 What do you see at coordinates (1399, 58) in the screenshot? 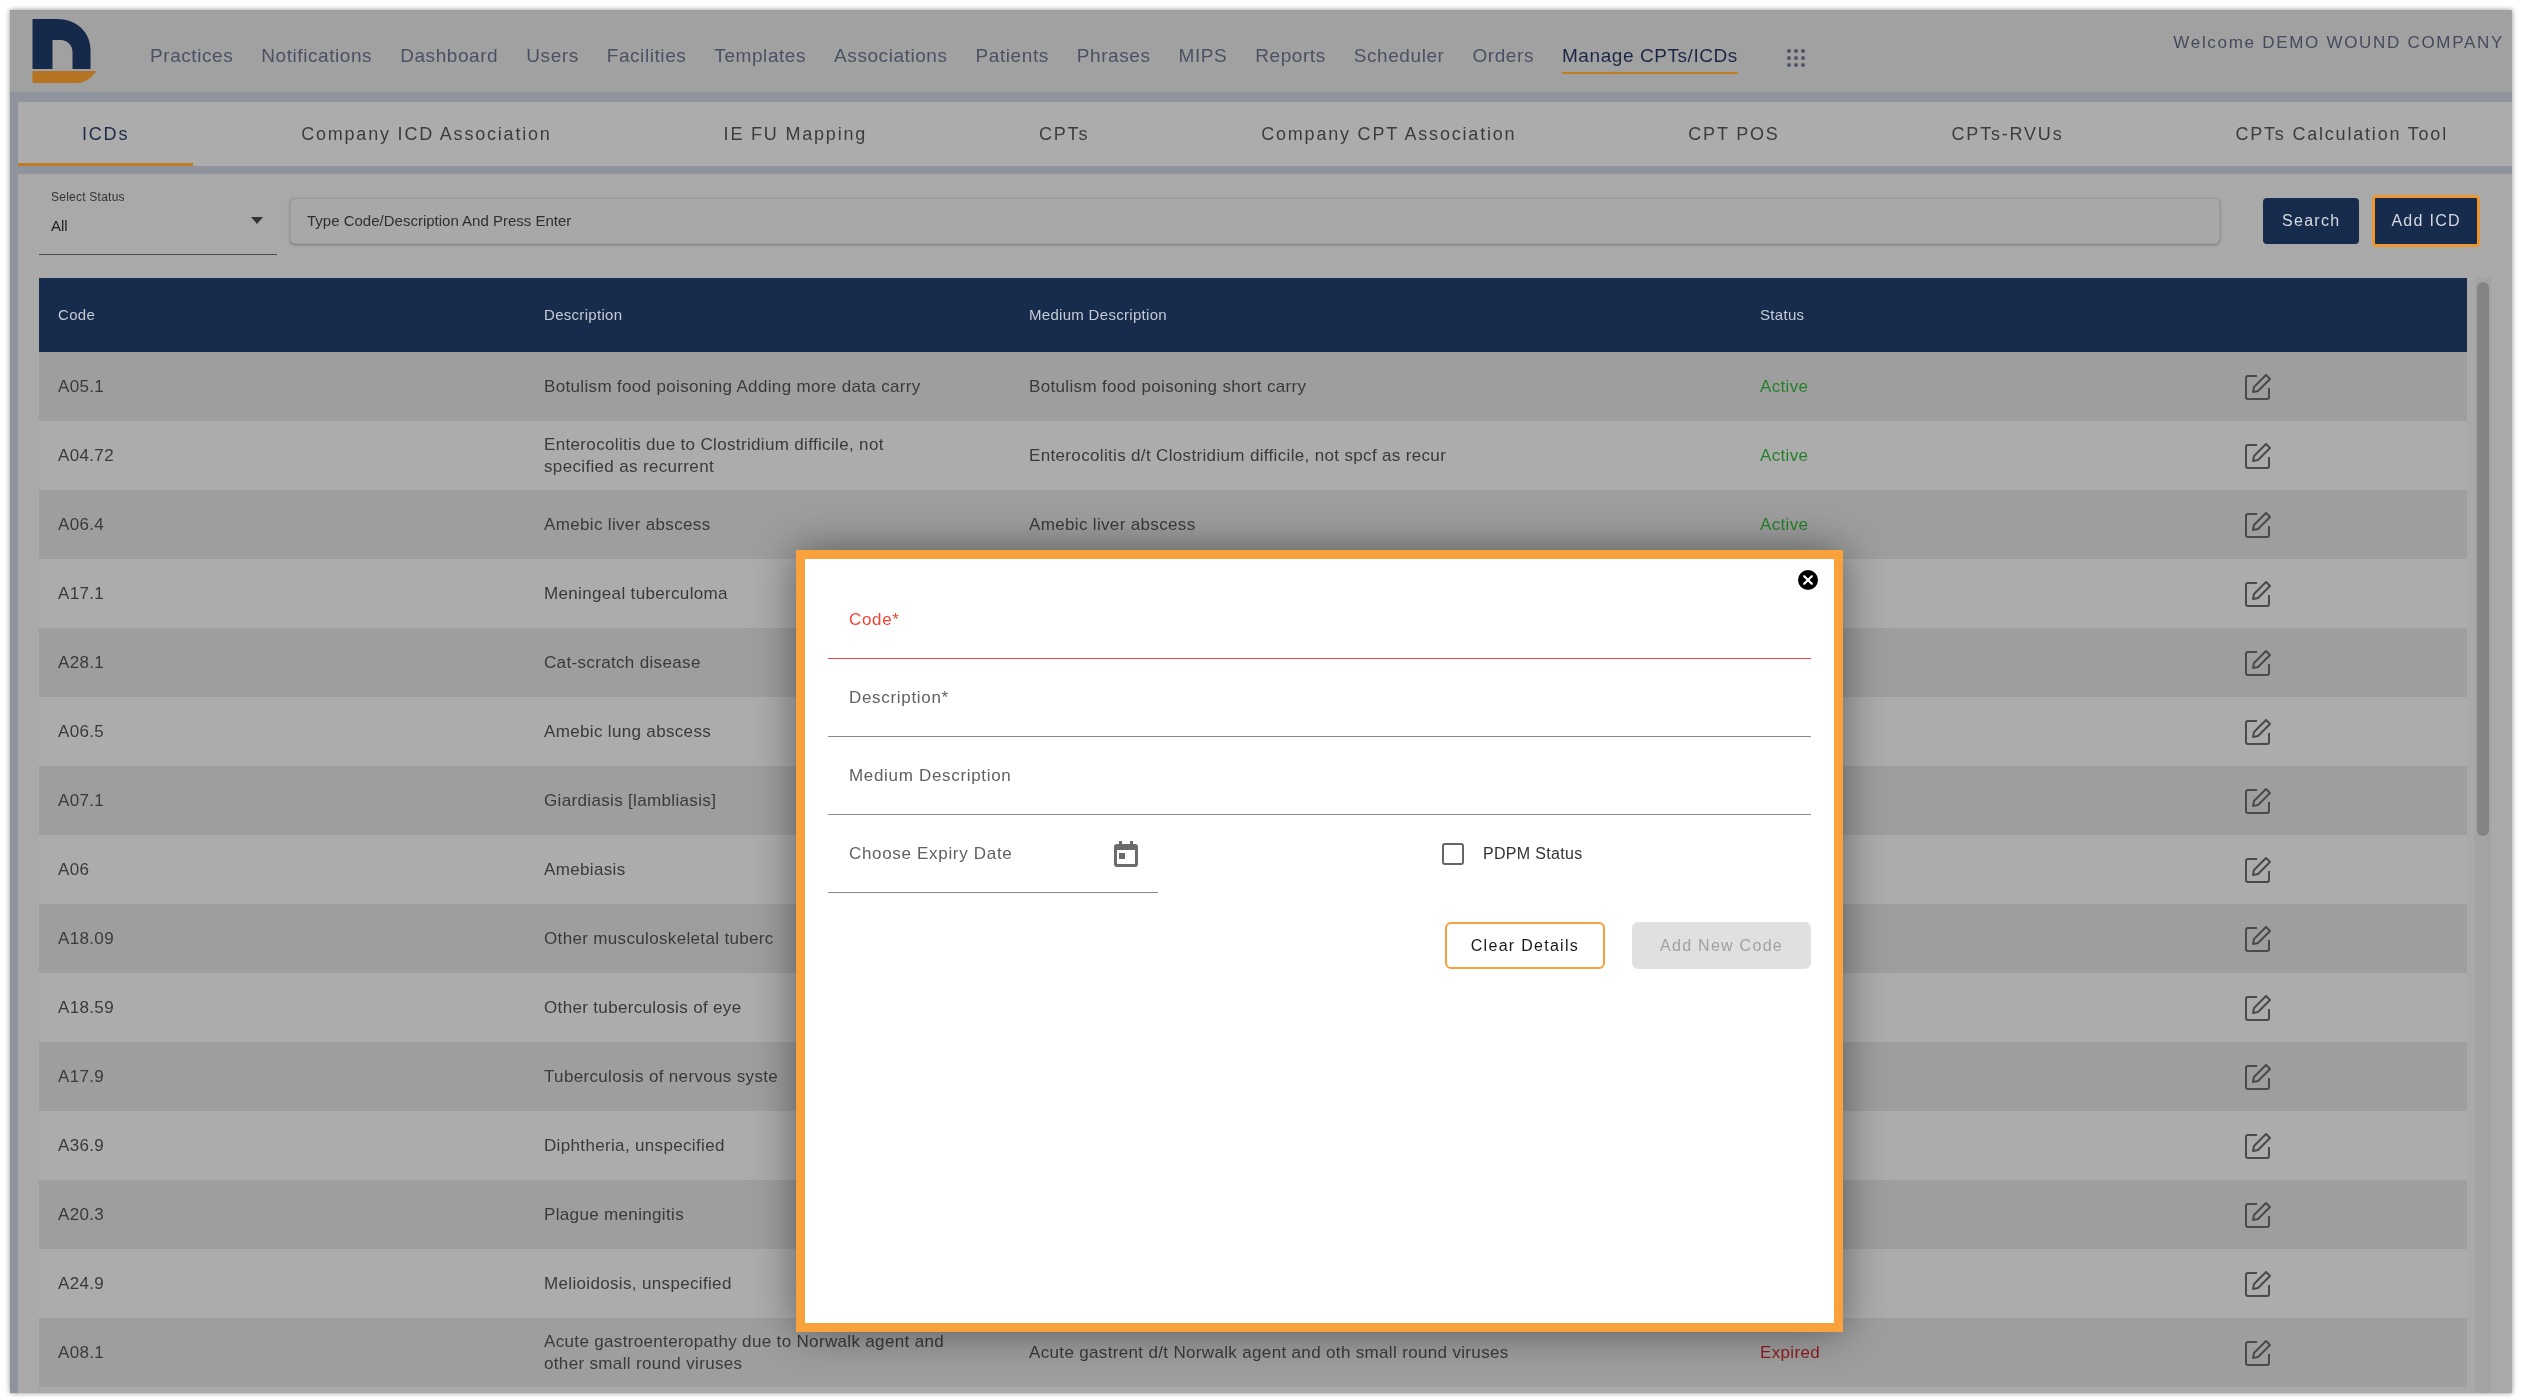
I see `nav-link: Scheduler` at bounding box center [1399, 58].